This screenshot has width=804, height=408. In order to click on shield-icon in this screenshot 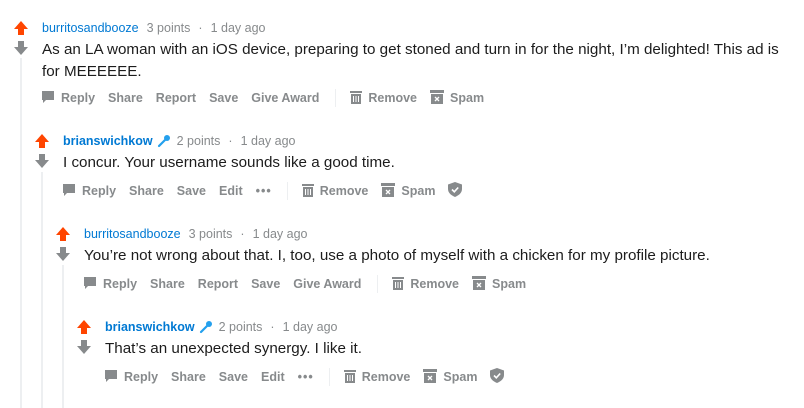, I will do `click(455, 191)`.